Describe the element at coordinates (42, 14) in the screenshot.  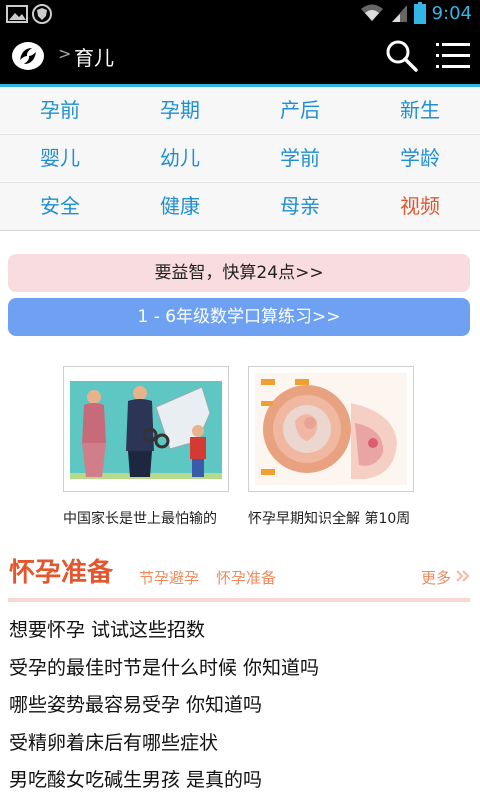
I see `shield-notification-icon` at that location.